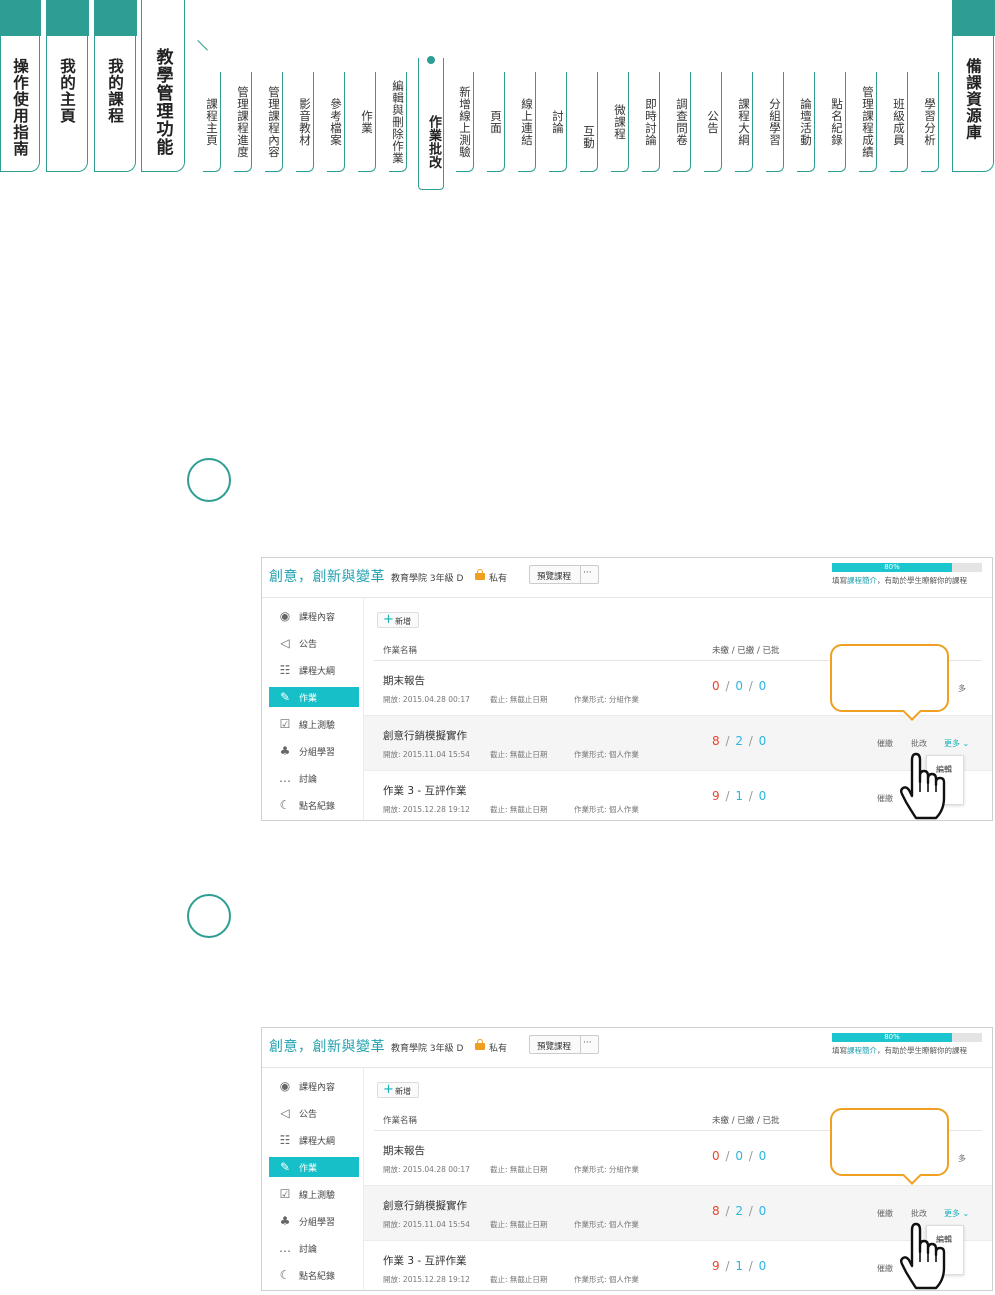  I want to click on subtab-interaction: 互動, so click(589, 122).